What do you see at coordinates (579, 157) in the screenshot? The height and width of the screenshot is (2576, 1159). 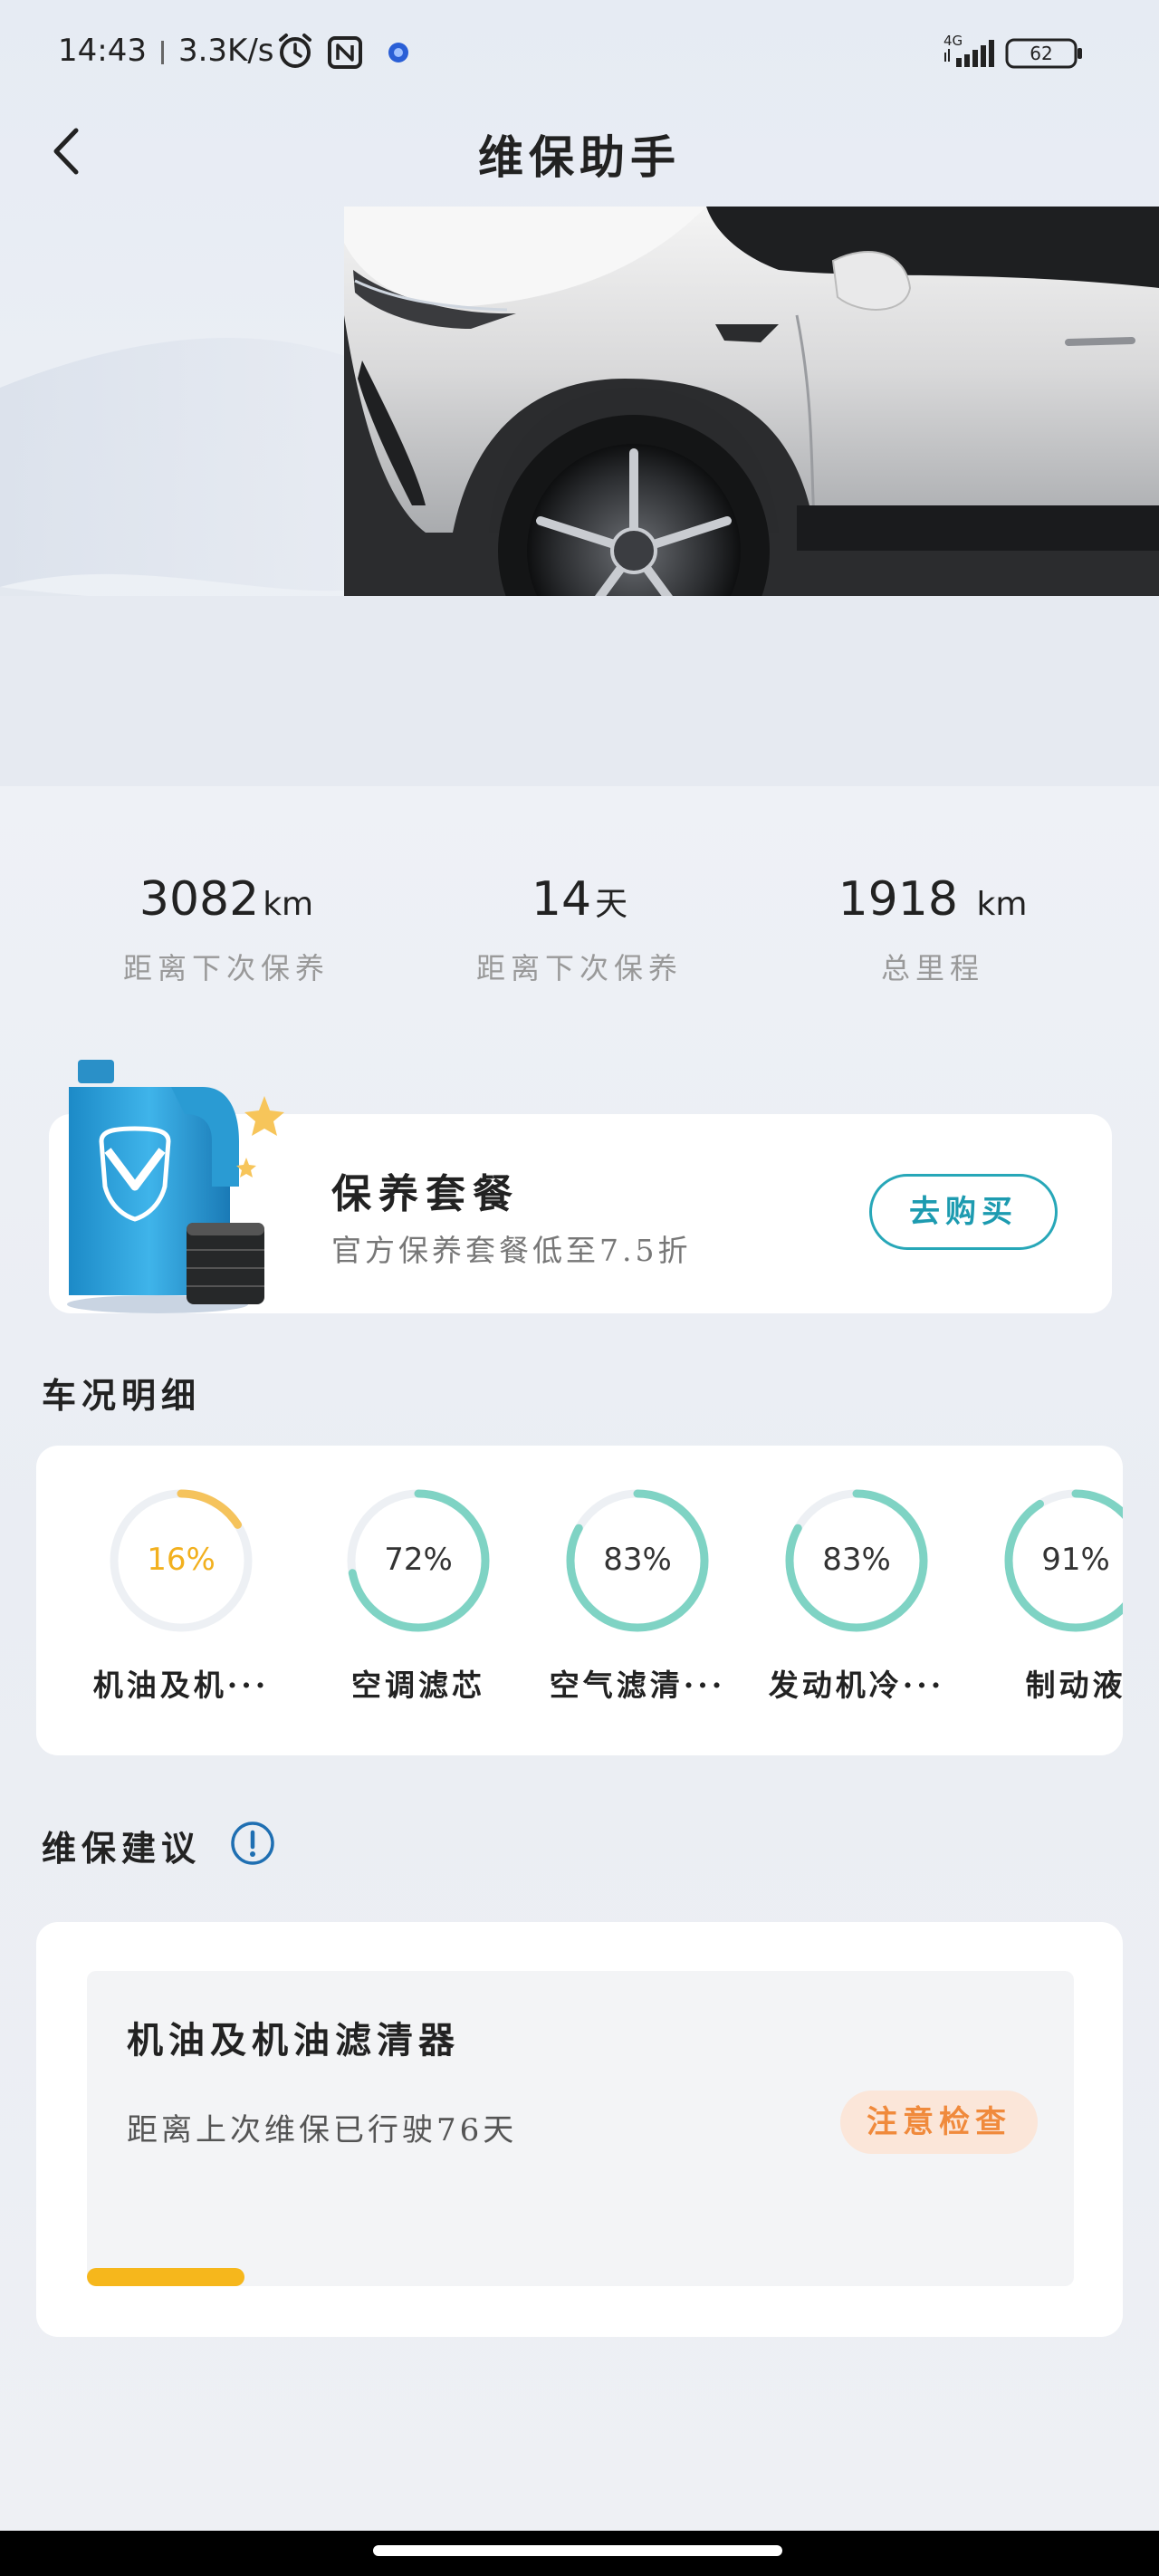 I see `page-title: 维保助手` at bounding box center [579, 157].